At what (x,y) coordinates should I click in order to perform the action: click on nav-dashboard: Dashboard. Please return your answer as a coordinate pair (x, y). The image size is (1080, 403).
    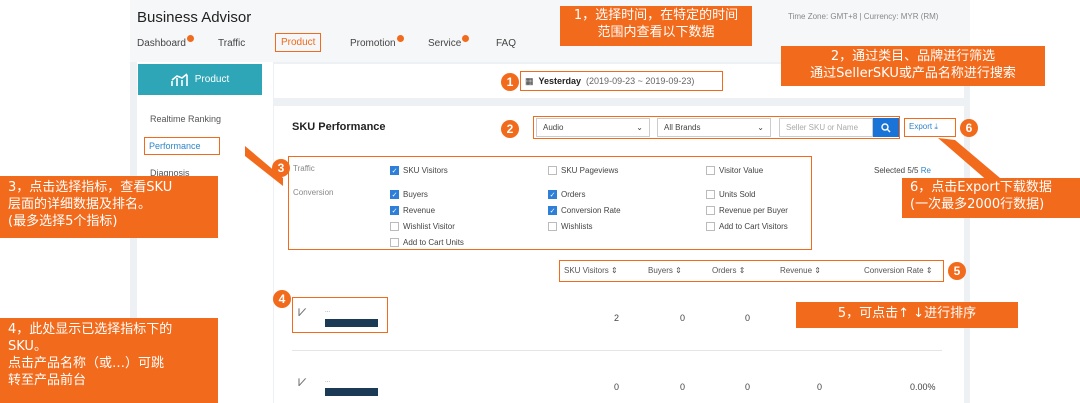
    Looking at the image, I should click on (165, 42).